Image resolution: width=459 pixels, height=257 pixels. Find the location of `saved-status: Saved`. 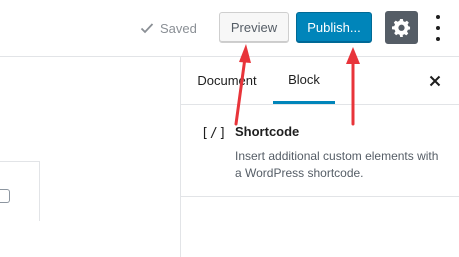

saved-status: Saved is located at coordinates (168, 28).